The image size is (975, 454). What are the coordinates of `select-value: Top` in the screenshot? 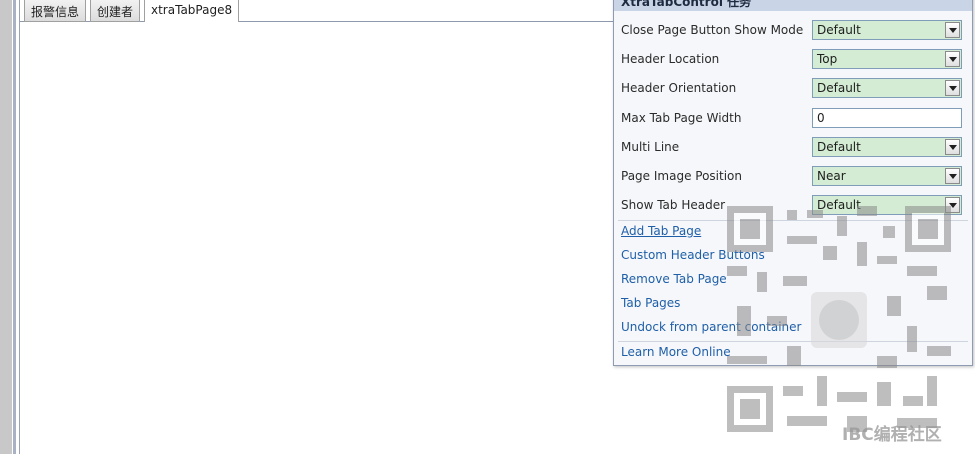 It's located at (827, 59).